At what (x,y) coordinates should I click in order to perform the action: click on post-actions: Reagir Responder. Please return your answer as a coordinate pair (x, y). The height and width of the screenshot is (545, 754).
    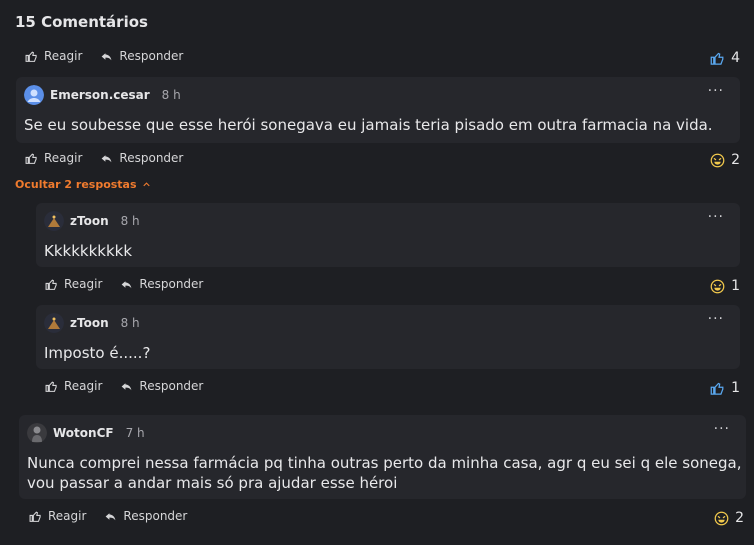
    Looking at the image, I should click on (113, 56).